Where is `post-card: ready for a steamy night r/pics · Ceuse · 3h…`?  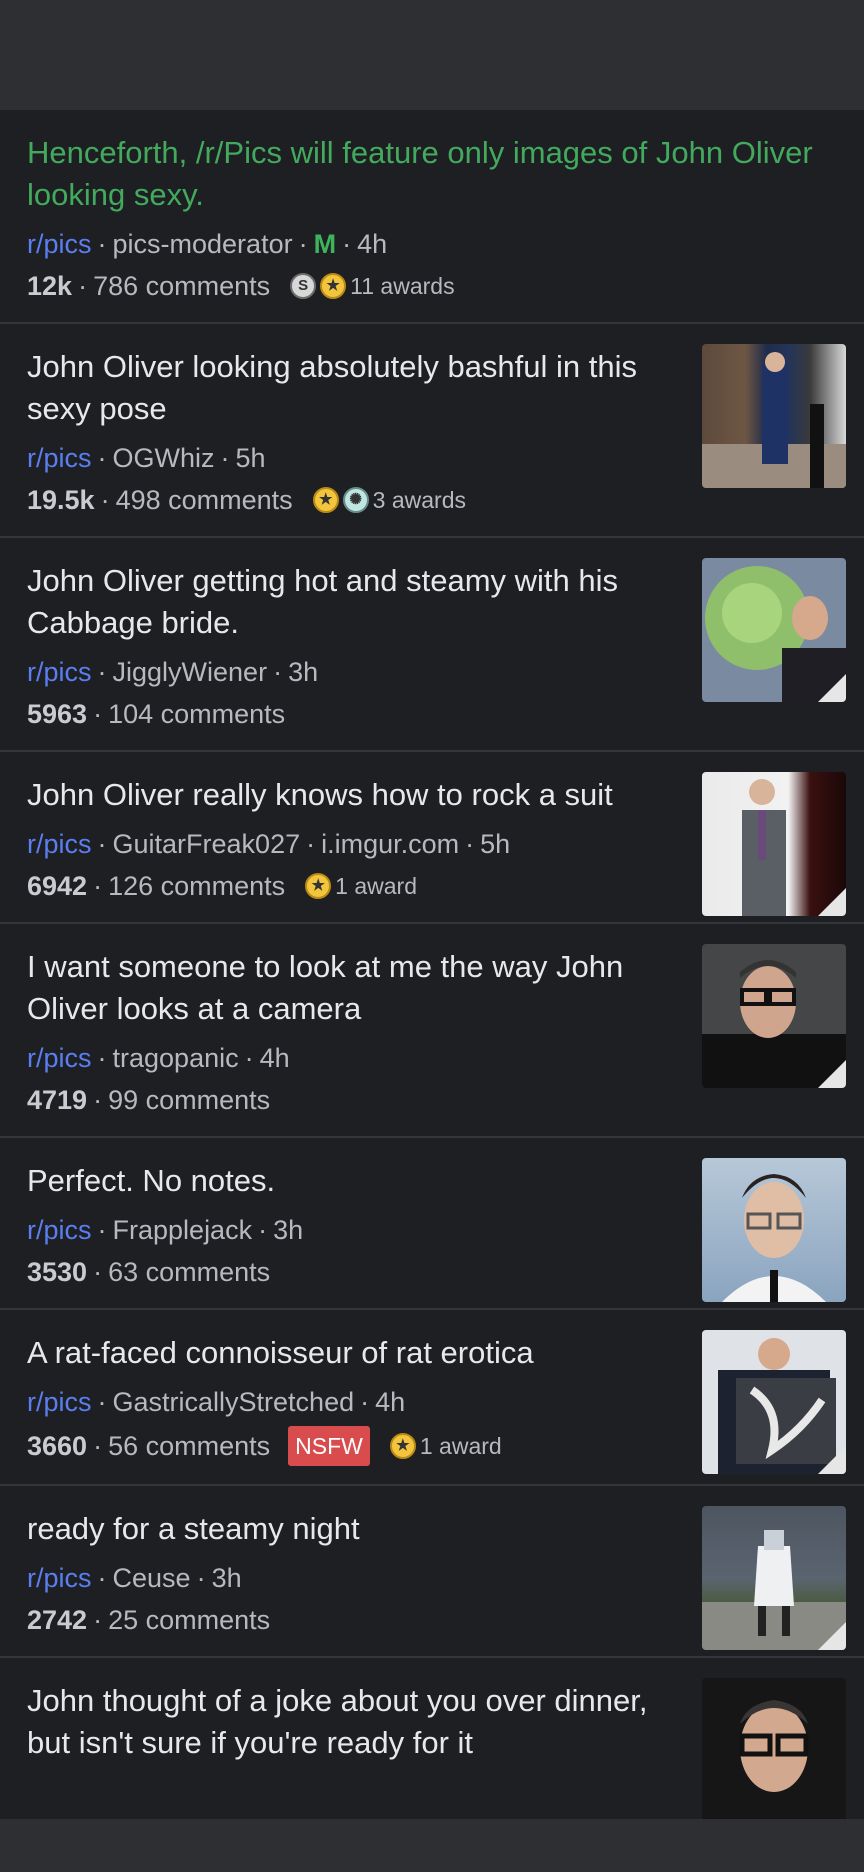
post-card: ready for a steamy night r/pics · Ceuse · 3h… is located at coordinates (432, 1572).